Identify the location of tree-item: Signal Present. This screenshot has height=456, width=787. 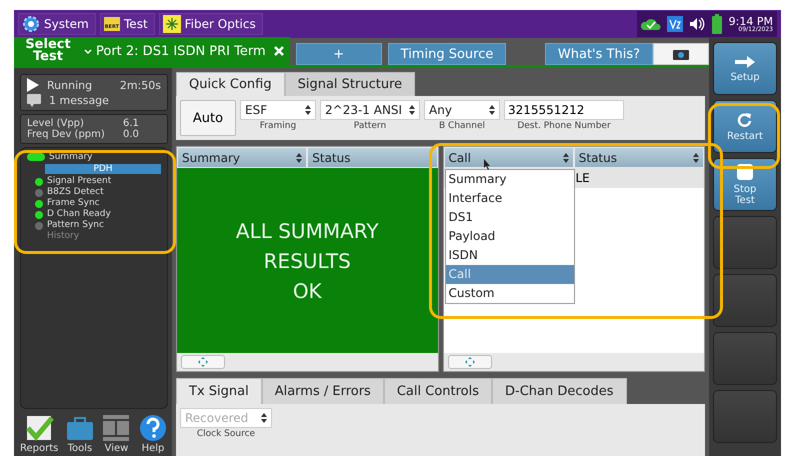
(79, 181).